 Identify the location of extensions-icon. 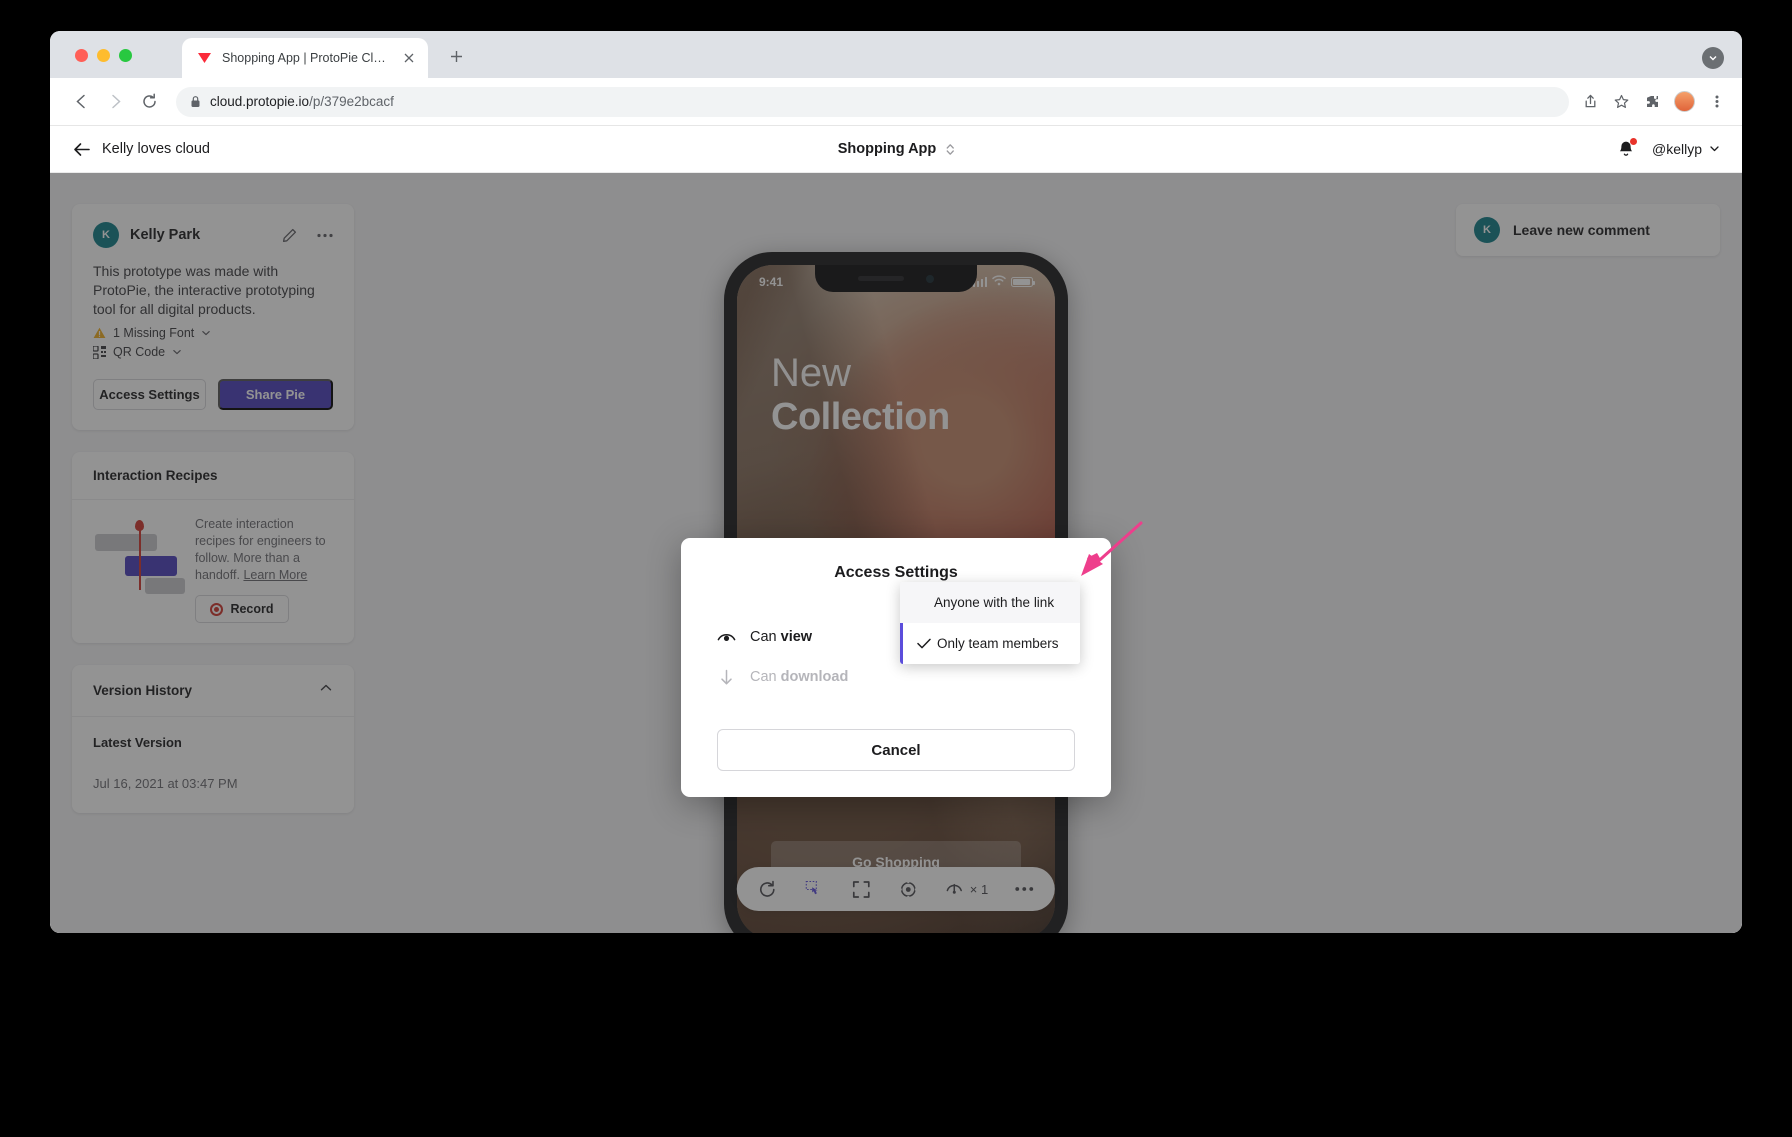
(1652, 101).